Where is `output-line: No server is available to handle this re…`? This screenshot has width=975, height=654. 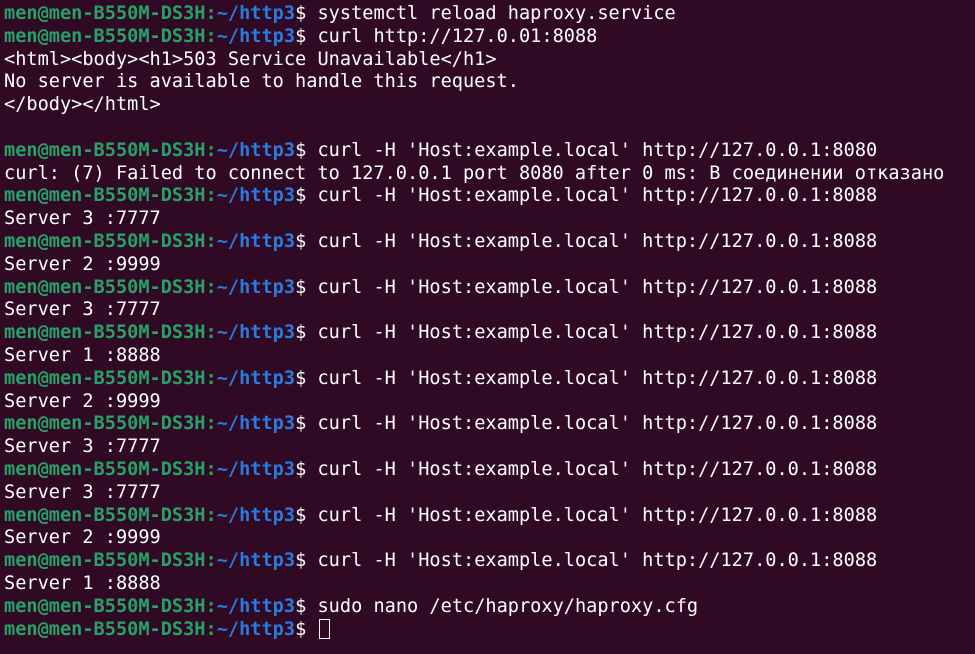 output-line: No server is available to handle this re… is located at coordinates (489, 82).